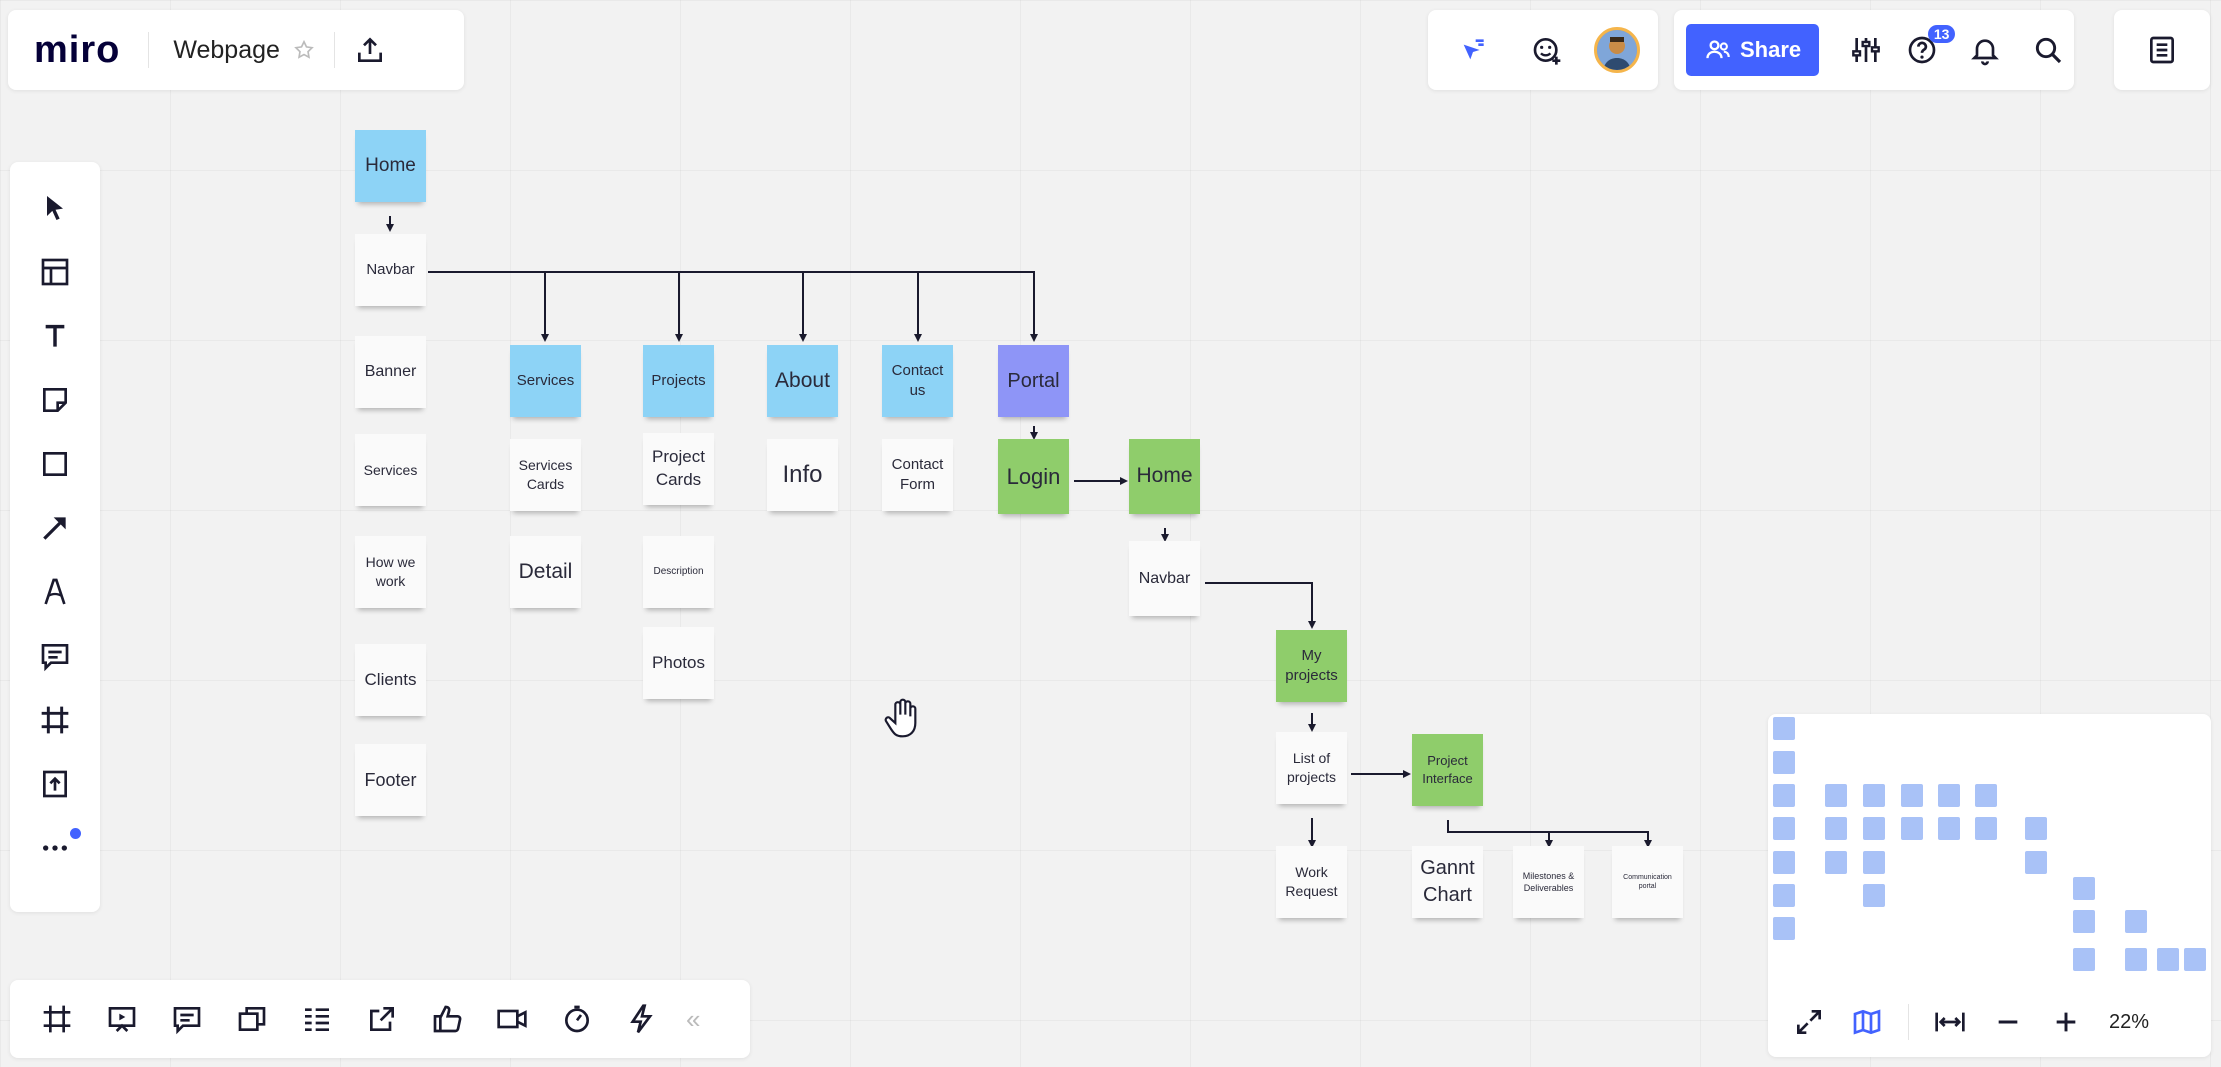 This screenshot has width=2221, height=1067. Describe the element at coordinates (121, 1019) in the screenshot. I see `presentation-icon` at that location.